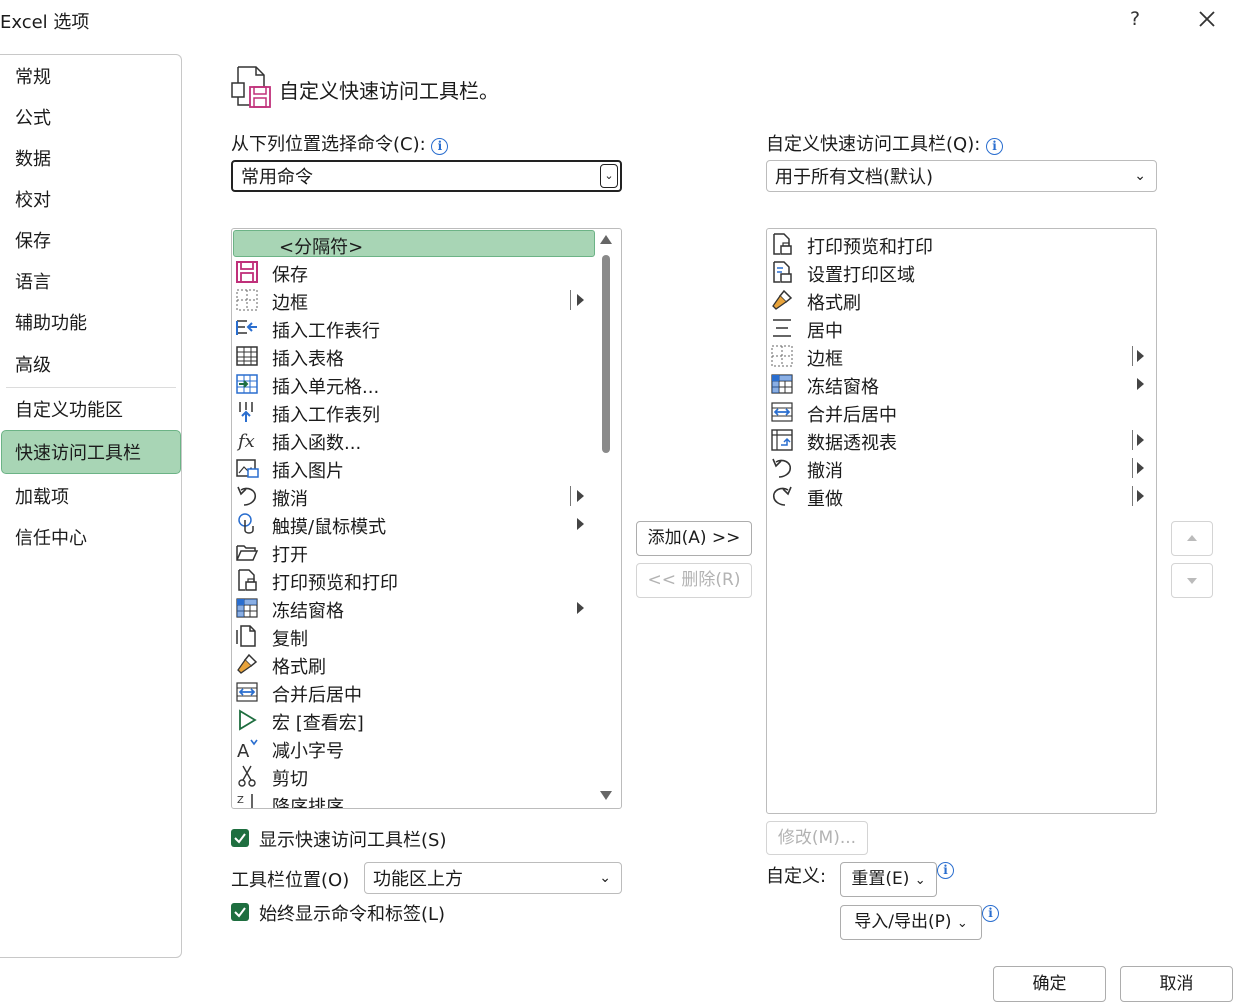  Describe the element at coordinates (290, 275) in the screenshot. I see `list-item-label: 保存` at that location.